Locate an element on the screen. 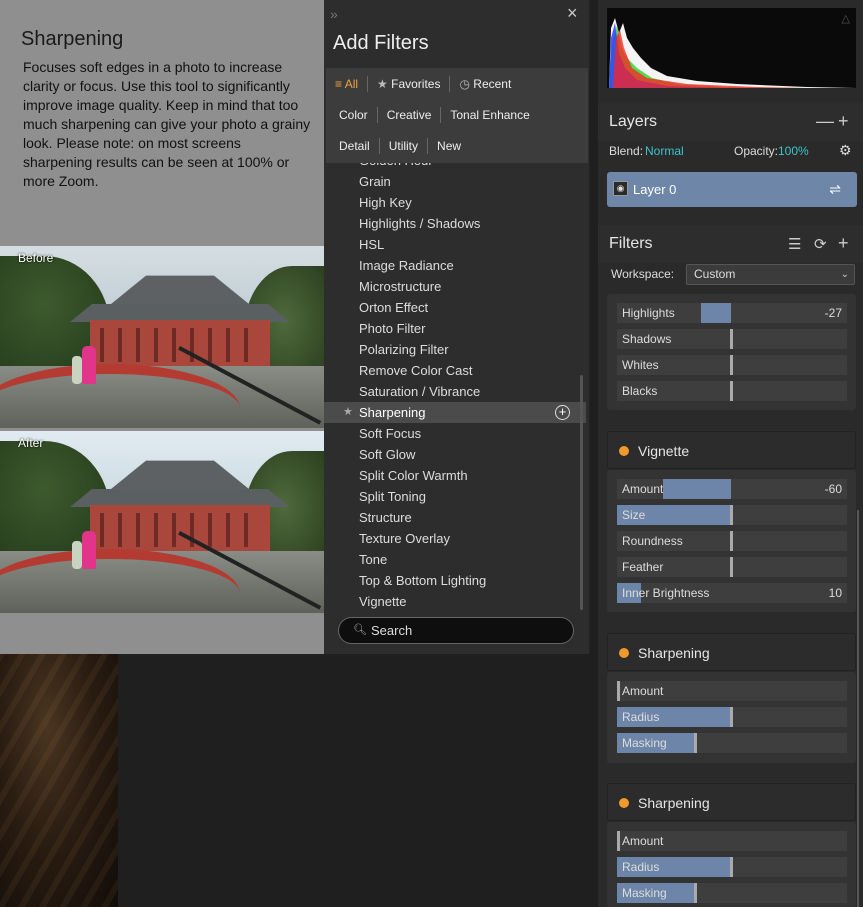  tab-recent: ◷ Recent is located at coordinates (485, 84).